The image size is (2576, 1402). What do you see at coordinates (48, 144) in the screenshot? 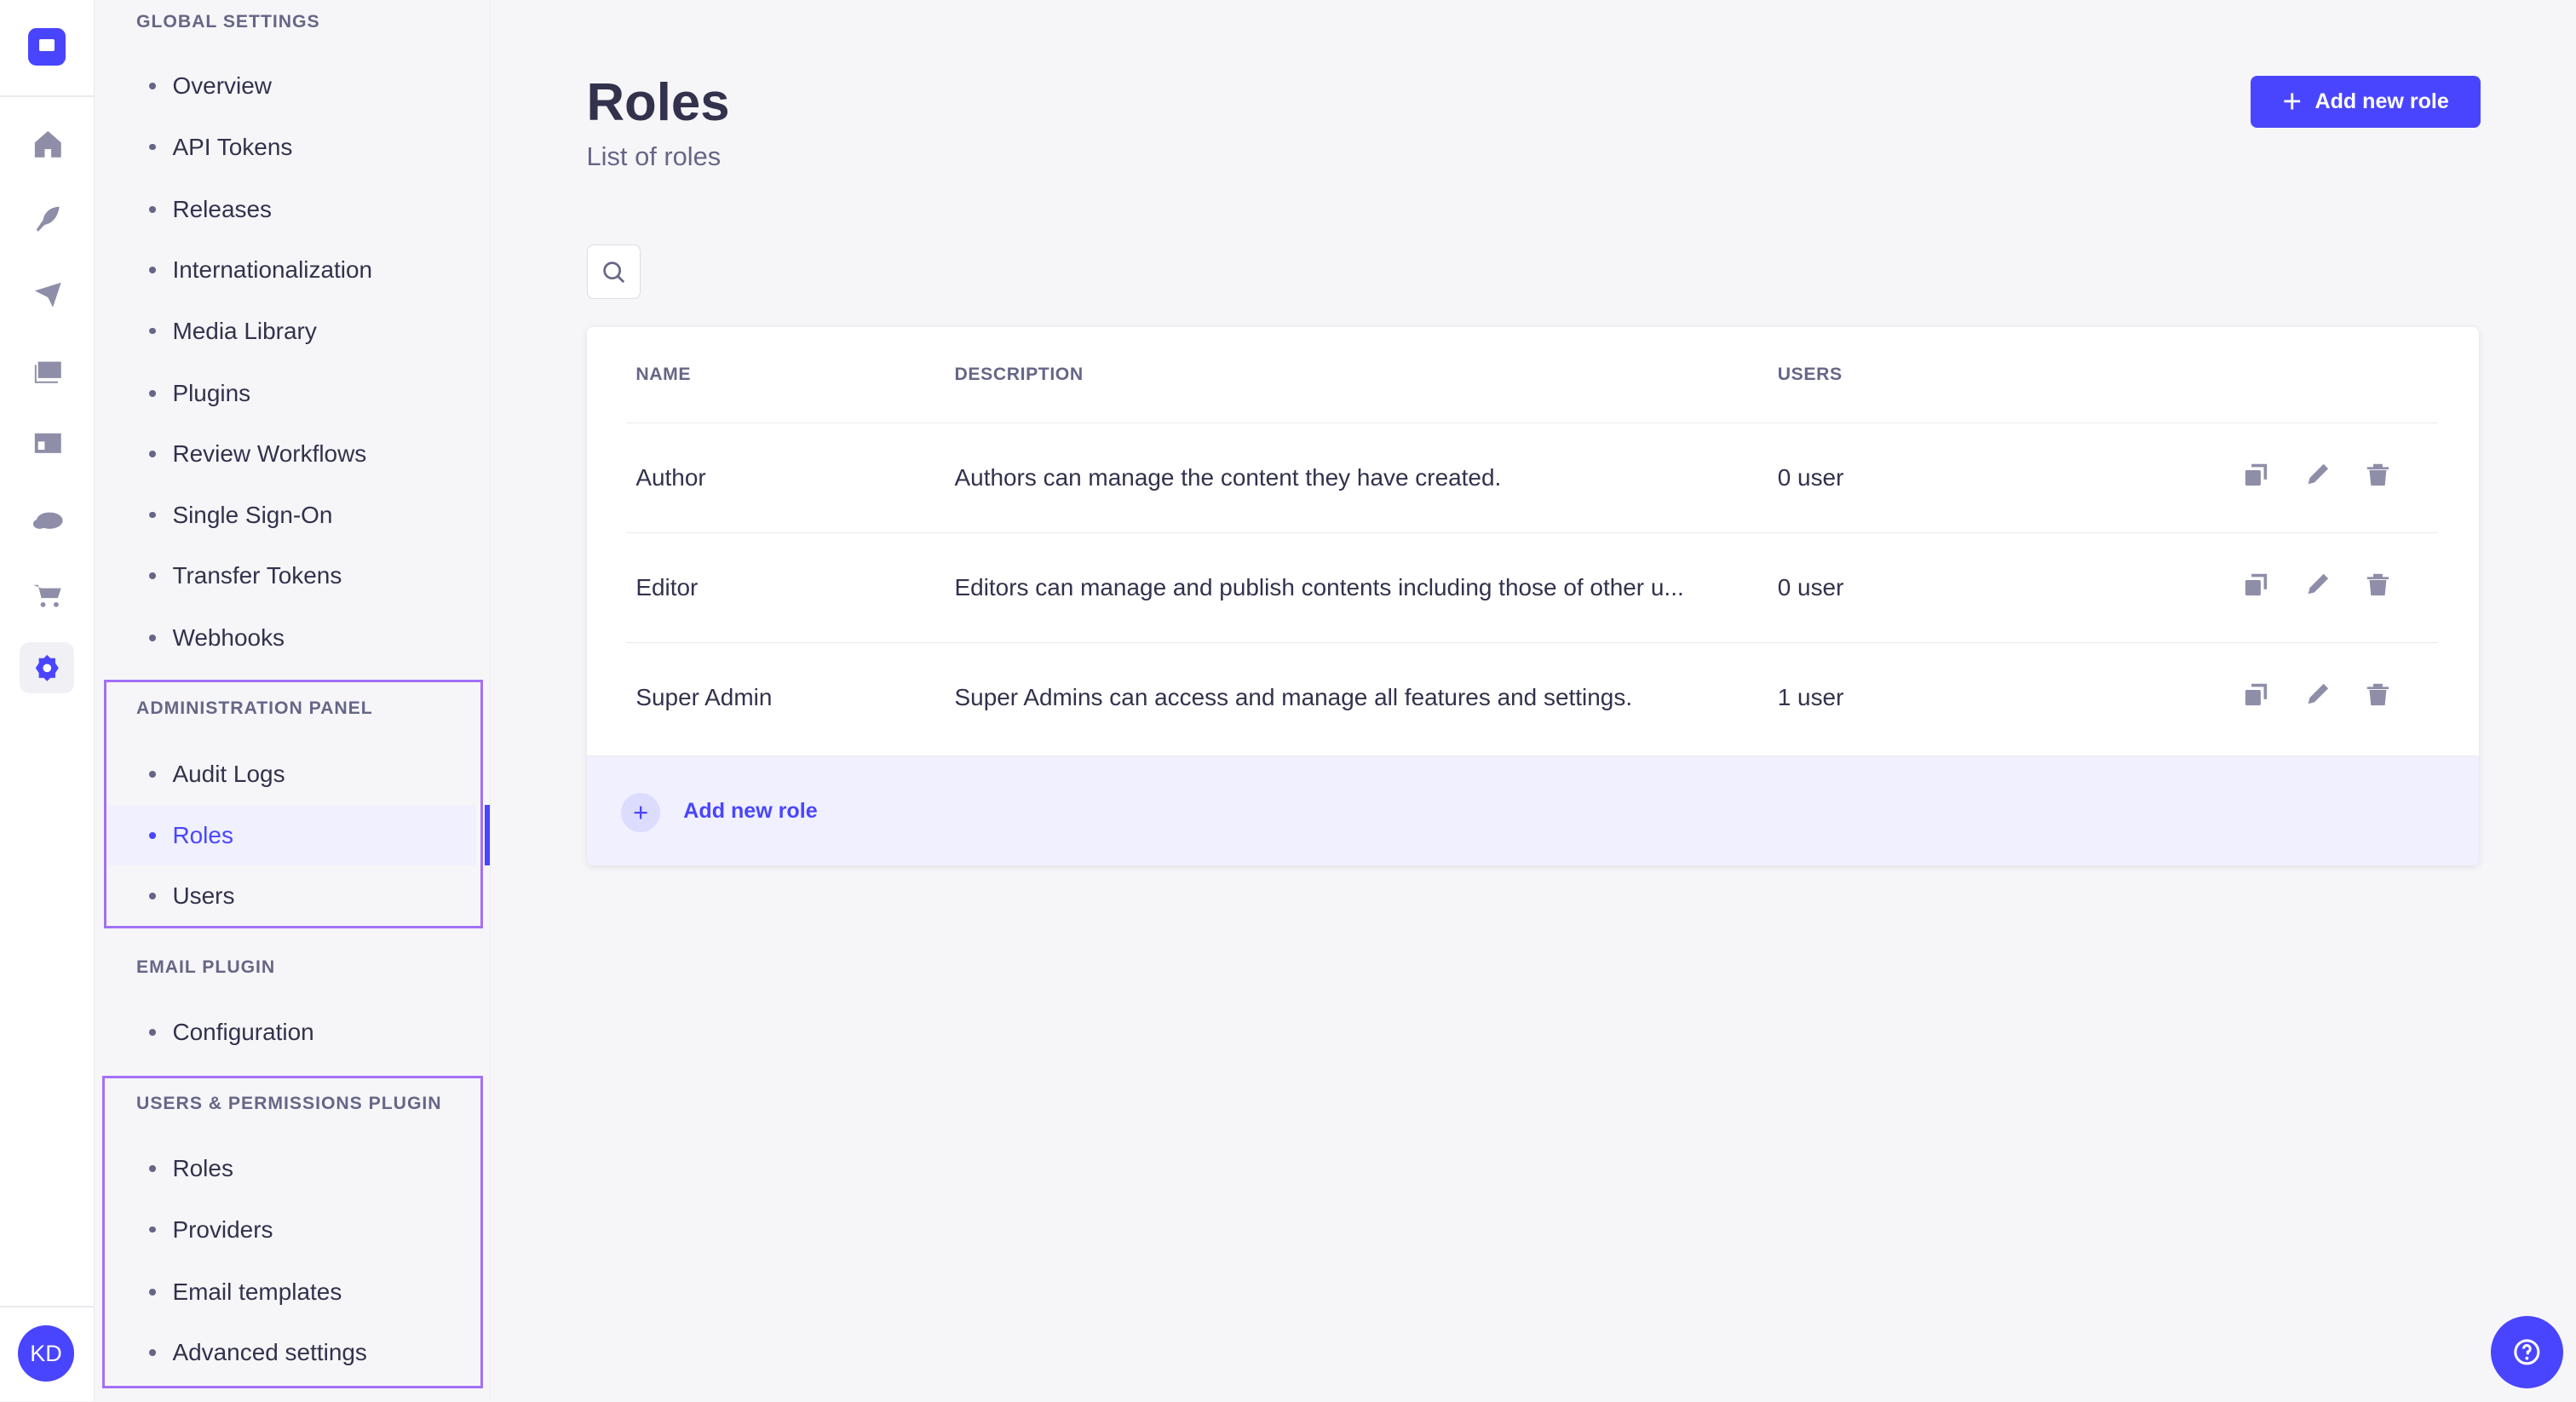
I see `home-icon` at bounding box center [48, 144].